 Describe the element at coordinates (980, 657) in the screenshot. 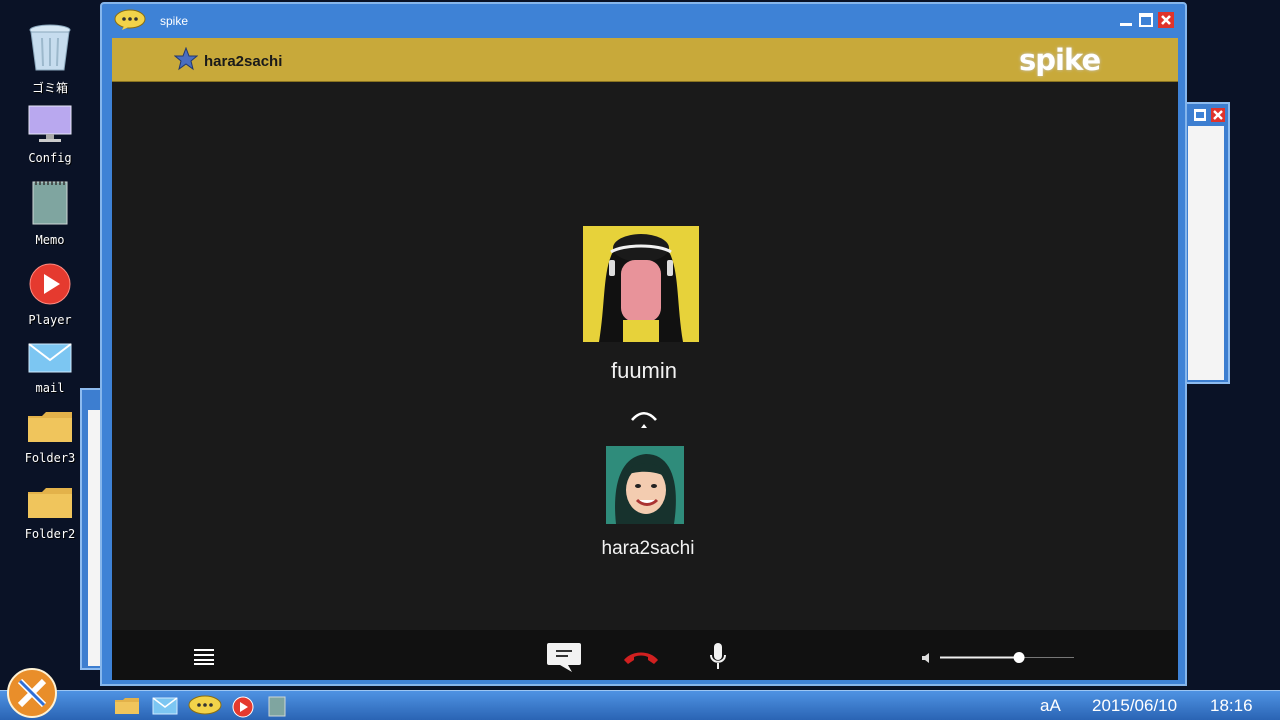

I see `volume-fill` at that location.